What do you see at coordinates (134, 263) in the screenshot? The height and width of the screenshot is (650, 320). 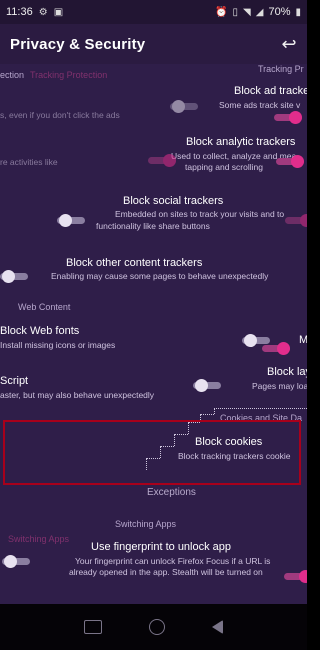 I see `block-other-title: Block other content trackers` at bounding box center [134, 263].